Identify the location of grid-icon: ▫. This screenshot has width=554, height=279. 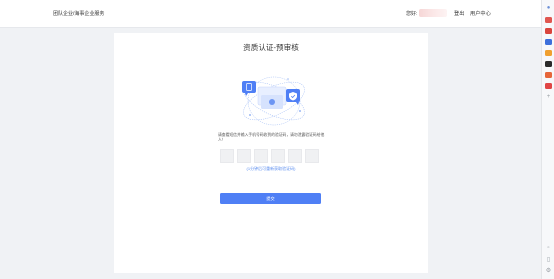
(548, 248).